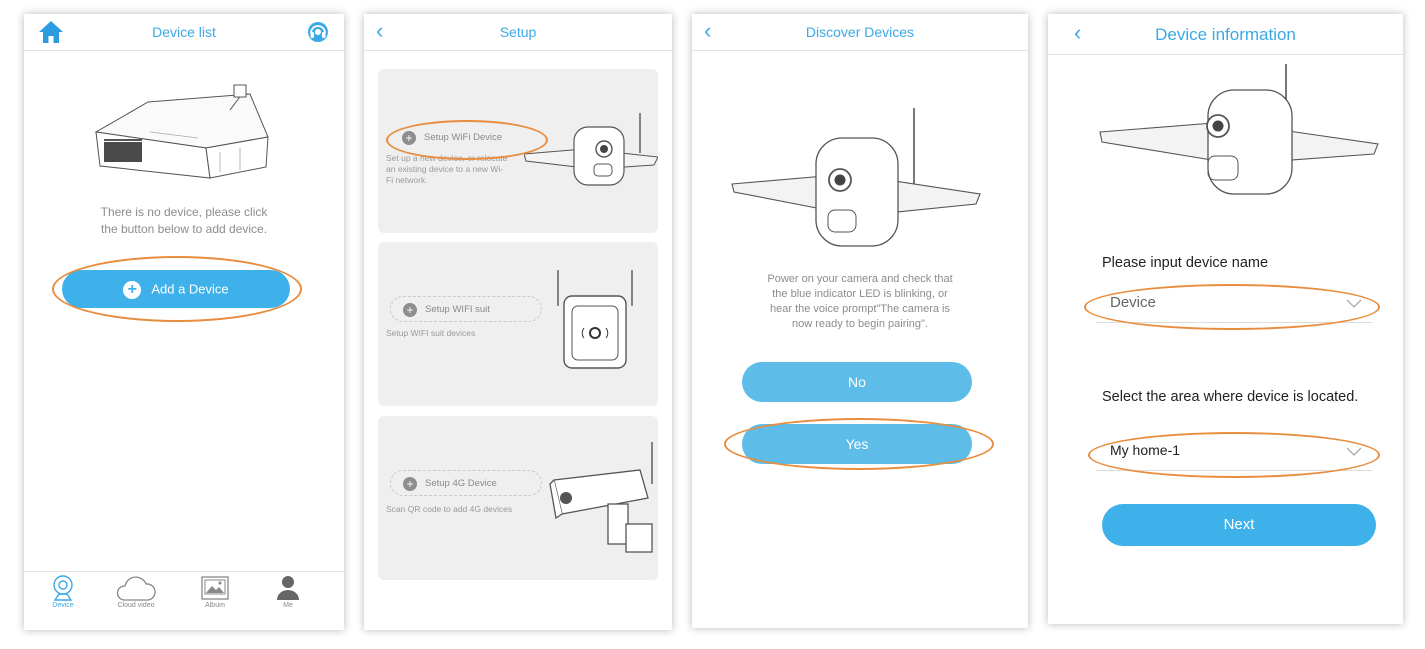 The height and width of the screenshot is (649, 1425). I want to click on nvr-router-illustration, so click(595, 321).